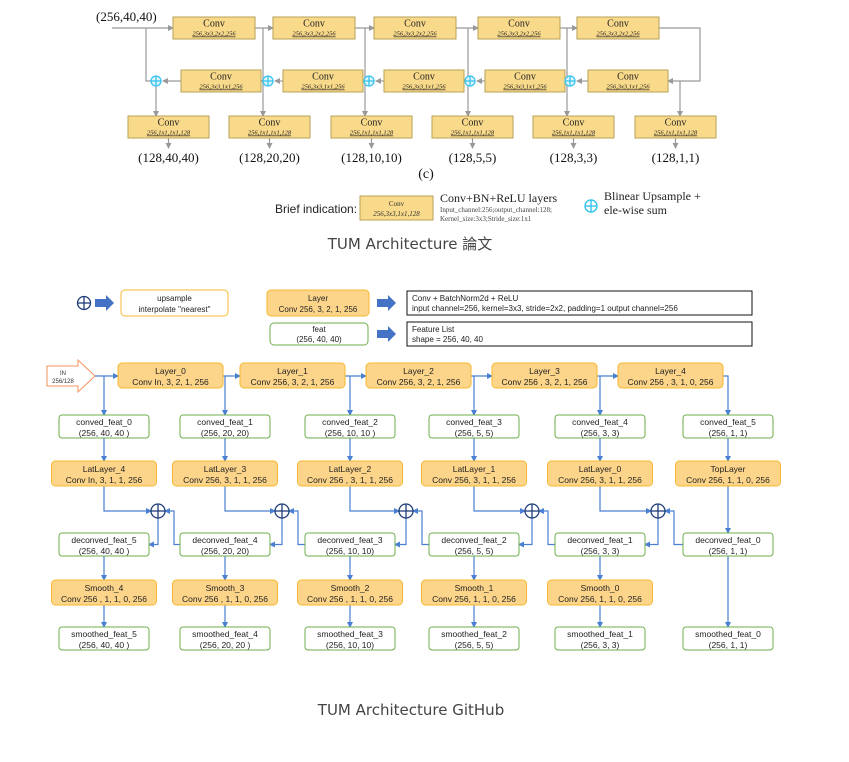  I want to click on conved-feat-box-5: conved_feat_5(256, 1, 1), so click(728, 426).